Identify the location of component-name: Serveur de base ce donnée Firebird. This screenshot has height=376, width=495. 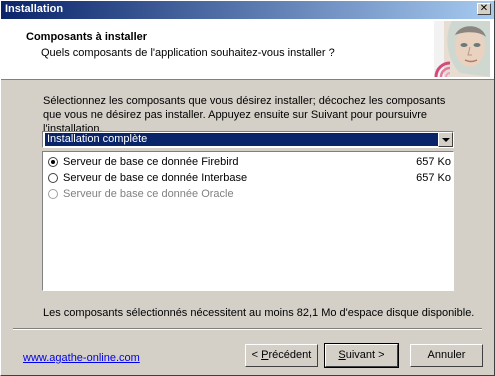
(151, 162).